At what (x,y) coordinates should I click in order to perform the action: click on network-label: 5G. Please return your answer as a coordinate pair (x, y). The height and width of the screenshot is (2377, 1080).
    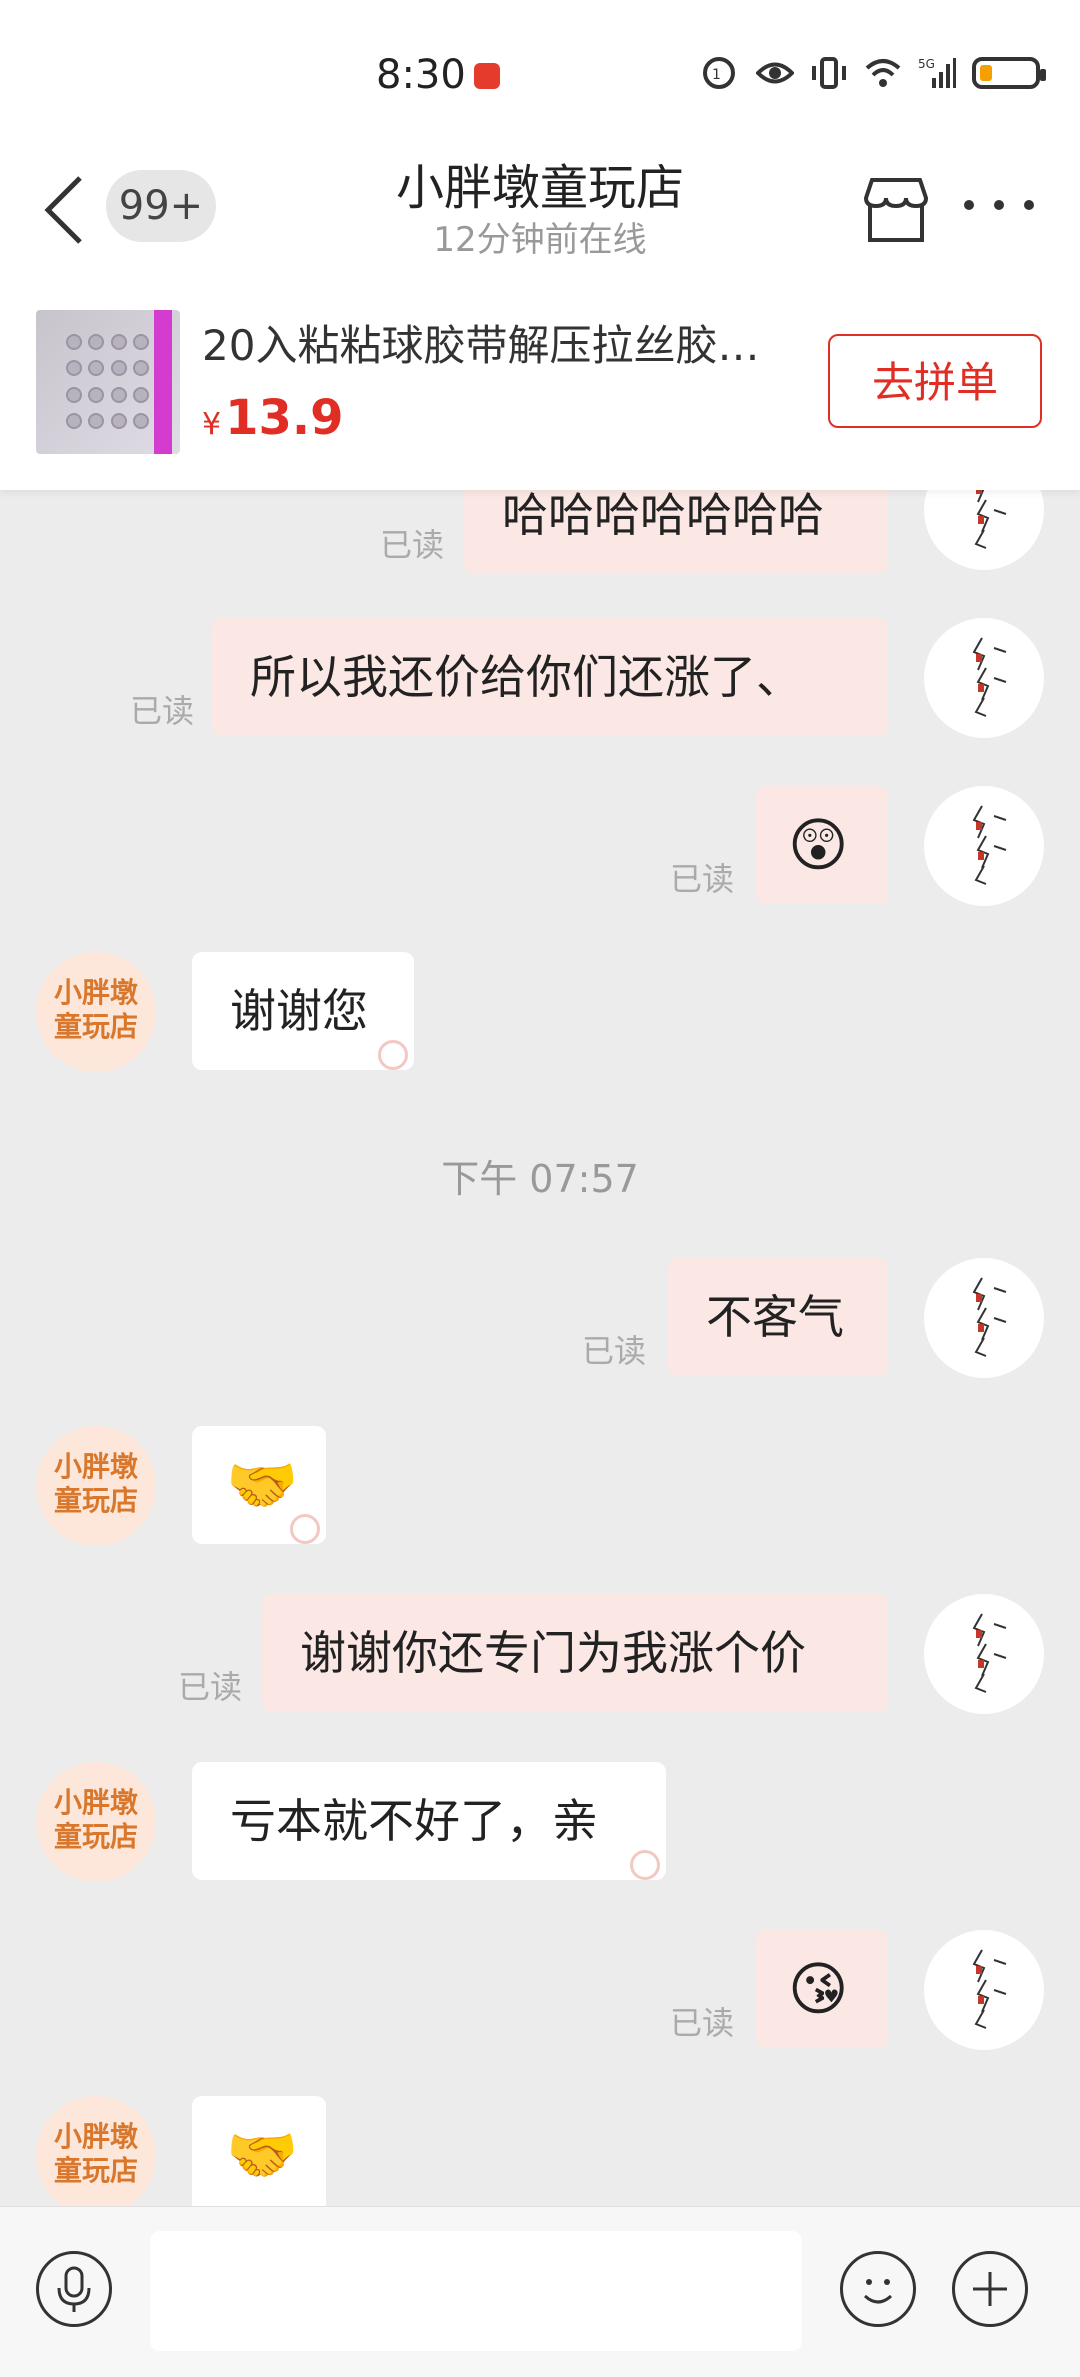
    Looking at the image, I should click on (926, 64).